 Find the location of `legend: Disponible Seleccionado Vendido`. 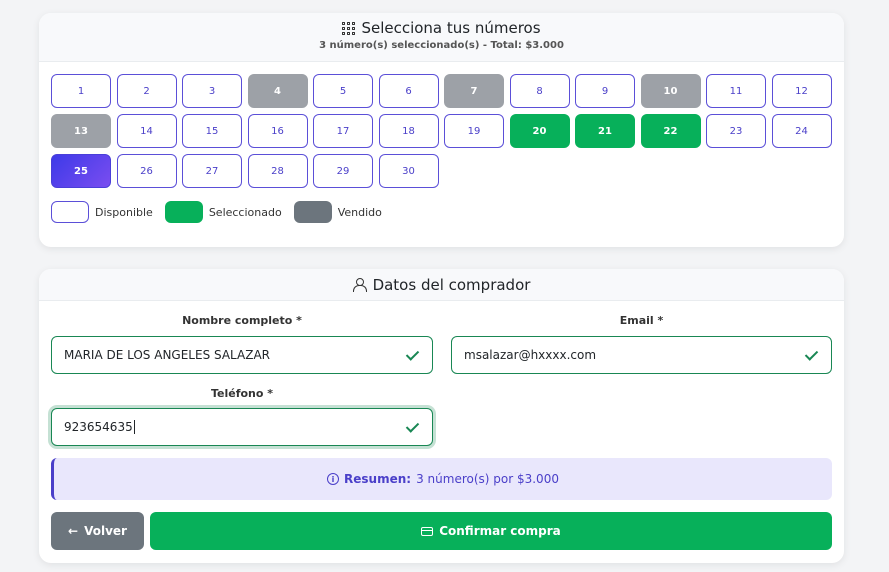

legend: Disponible Seleccionado Vendido is located at coordinates (222, 212).